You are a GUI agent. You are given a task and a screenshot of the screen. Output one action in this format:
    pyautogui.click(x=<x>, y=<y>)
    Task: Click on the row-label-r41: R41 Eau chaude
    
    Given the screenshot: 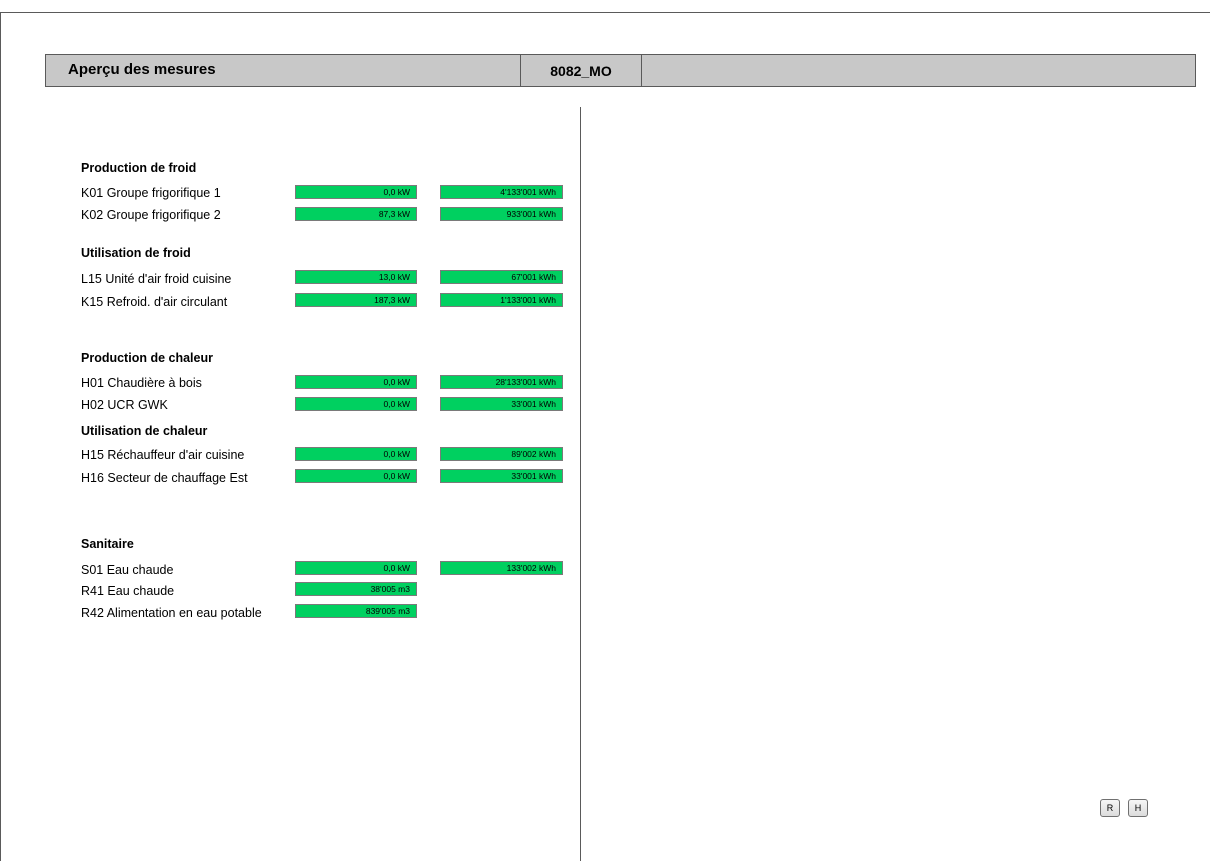 What is the action you would take?
    pyautogui.click(x=128, y=591)
    